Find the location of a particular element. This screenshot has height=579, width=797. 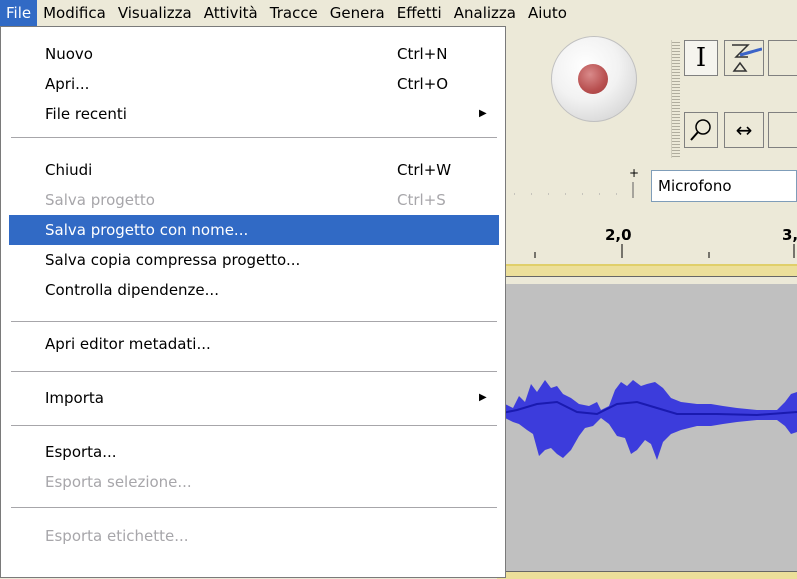

menu-tracce: Tracce is located at coordinates (294, 13).